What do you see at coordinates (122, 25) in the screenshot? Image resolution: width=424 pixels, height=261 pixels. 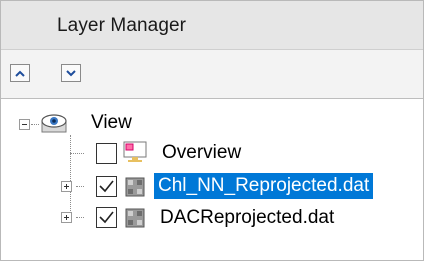 I see `panel-title: Layer Manager` at bounding box center [122, 25].